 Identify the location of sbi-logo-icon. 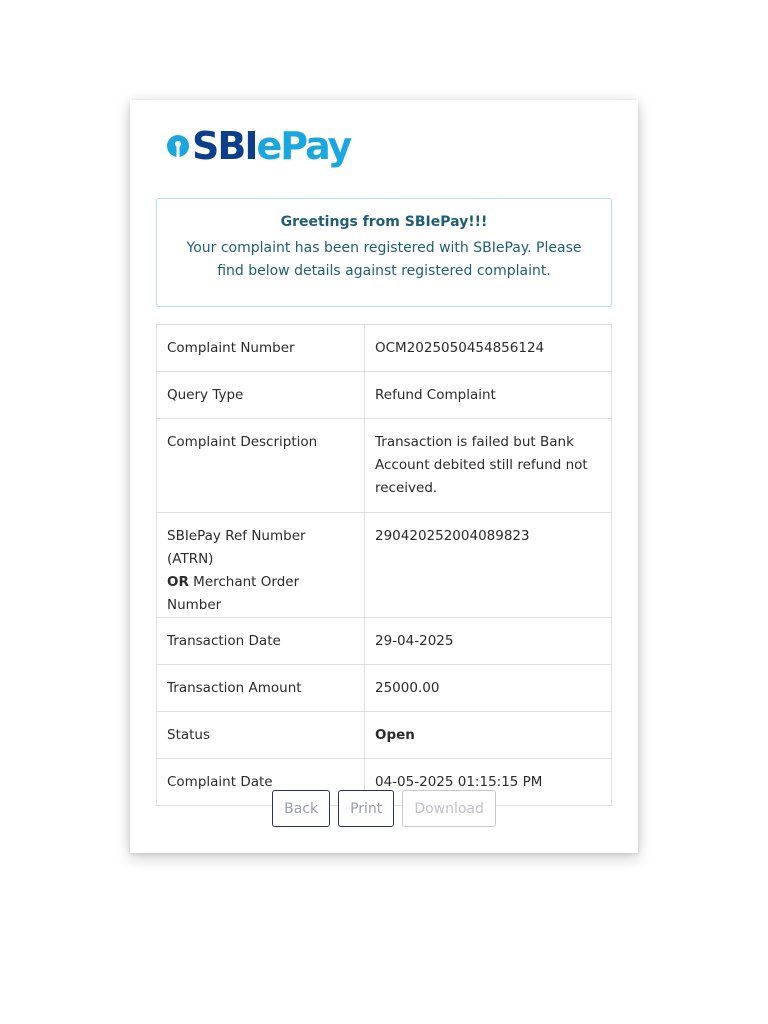
(178, 146).